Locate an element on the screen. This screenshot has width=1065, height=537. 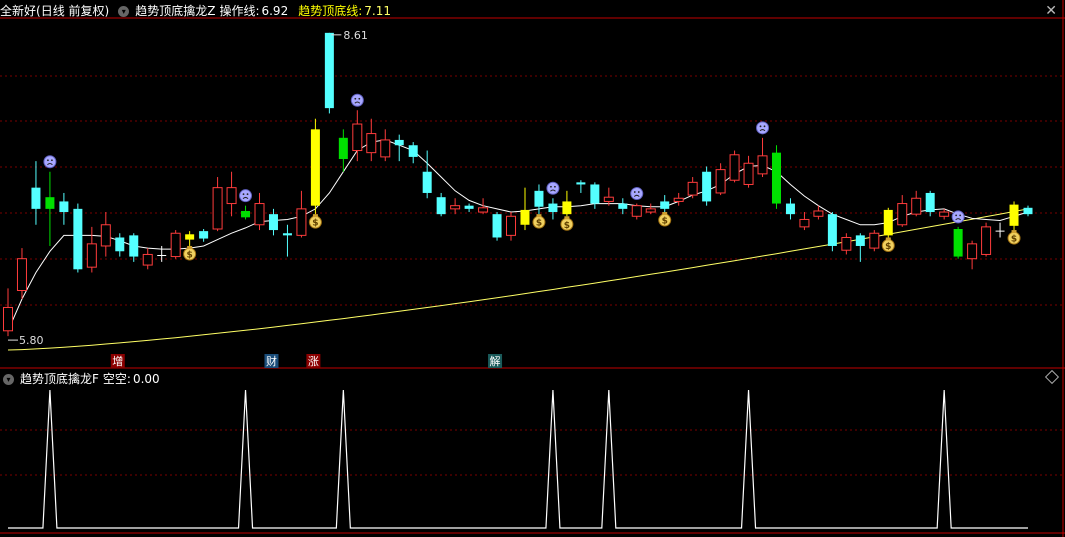
main-header: 全新好(日线 前复权) ▾ 趋势顶底擒龙Z 操作线: 6.92 趋势顶底线: 7.11 is located at coordinates (198, 11).